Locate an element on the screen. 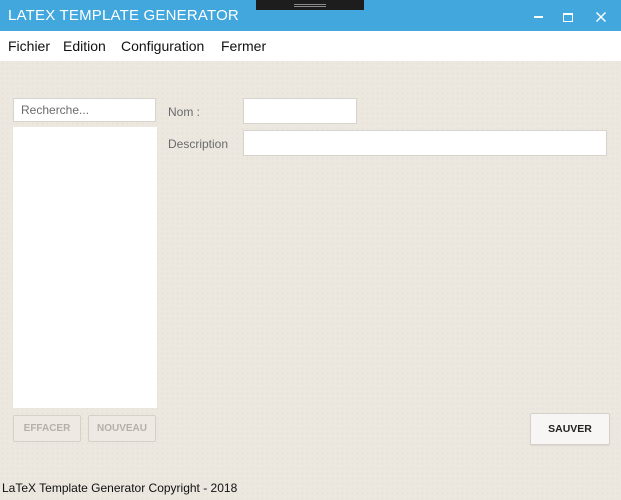 The width and height of the screenshot is (621, 500). close-button is located at coordinates (601, 16).